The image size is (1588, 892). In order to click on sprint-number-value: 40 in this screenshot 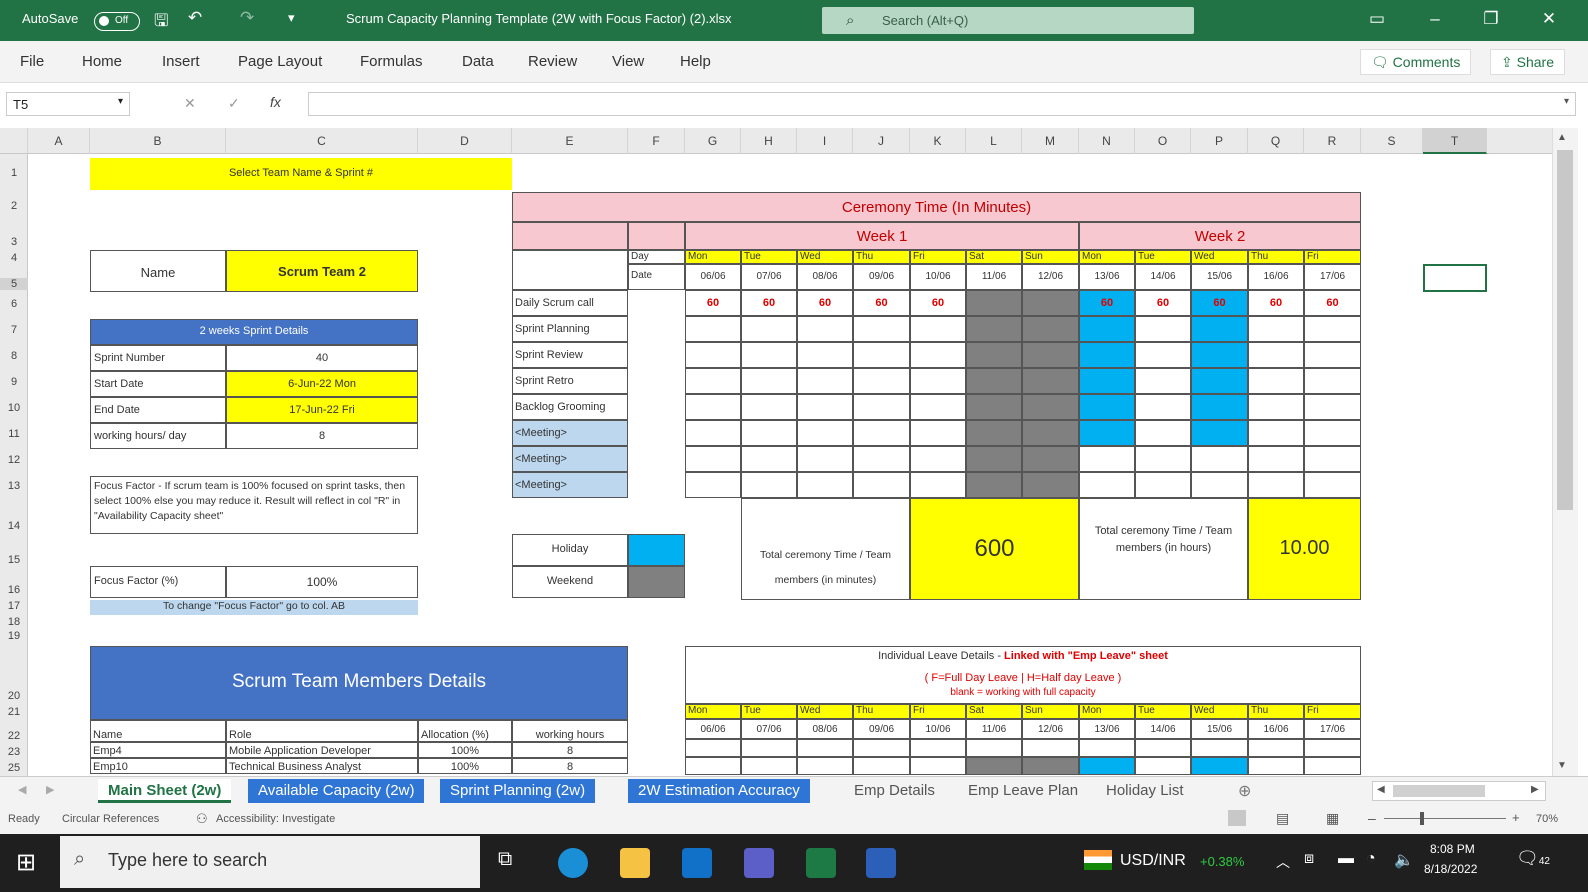, I will do `click(322, 358)`.